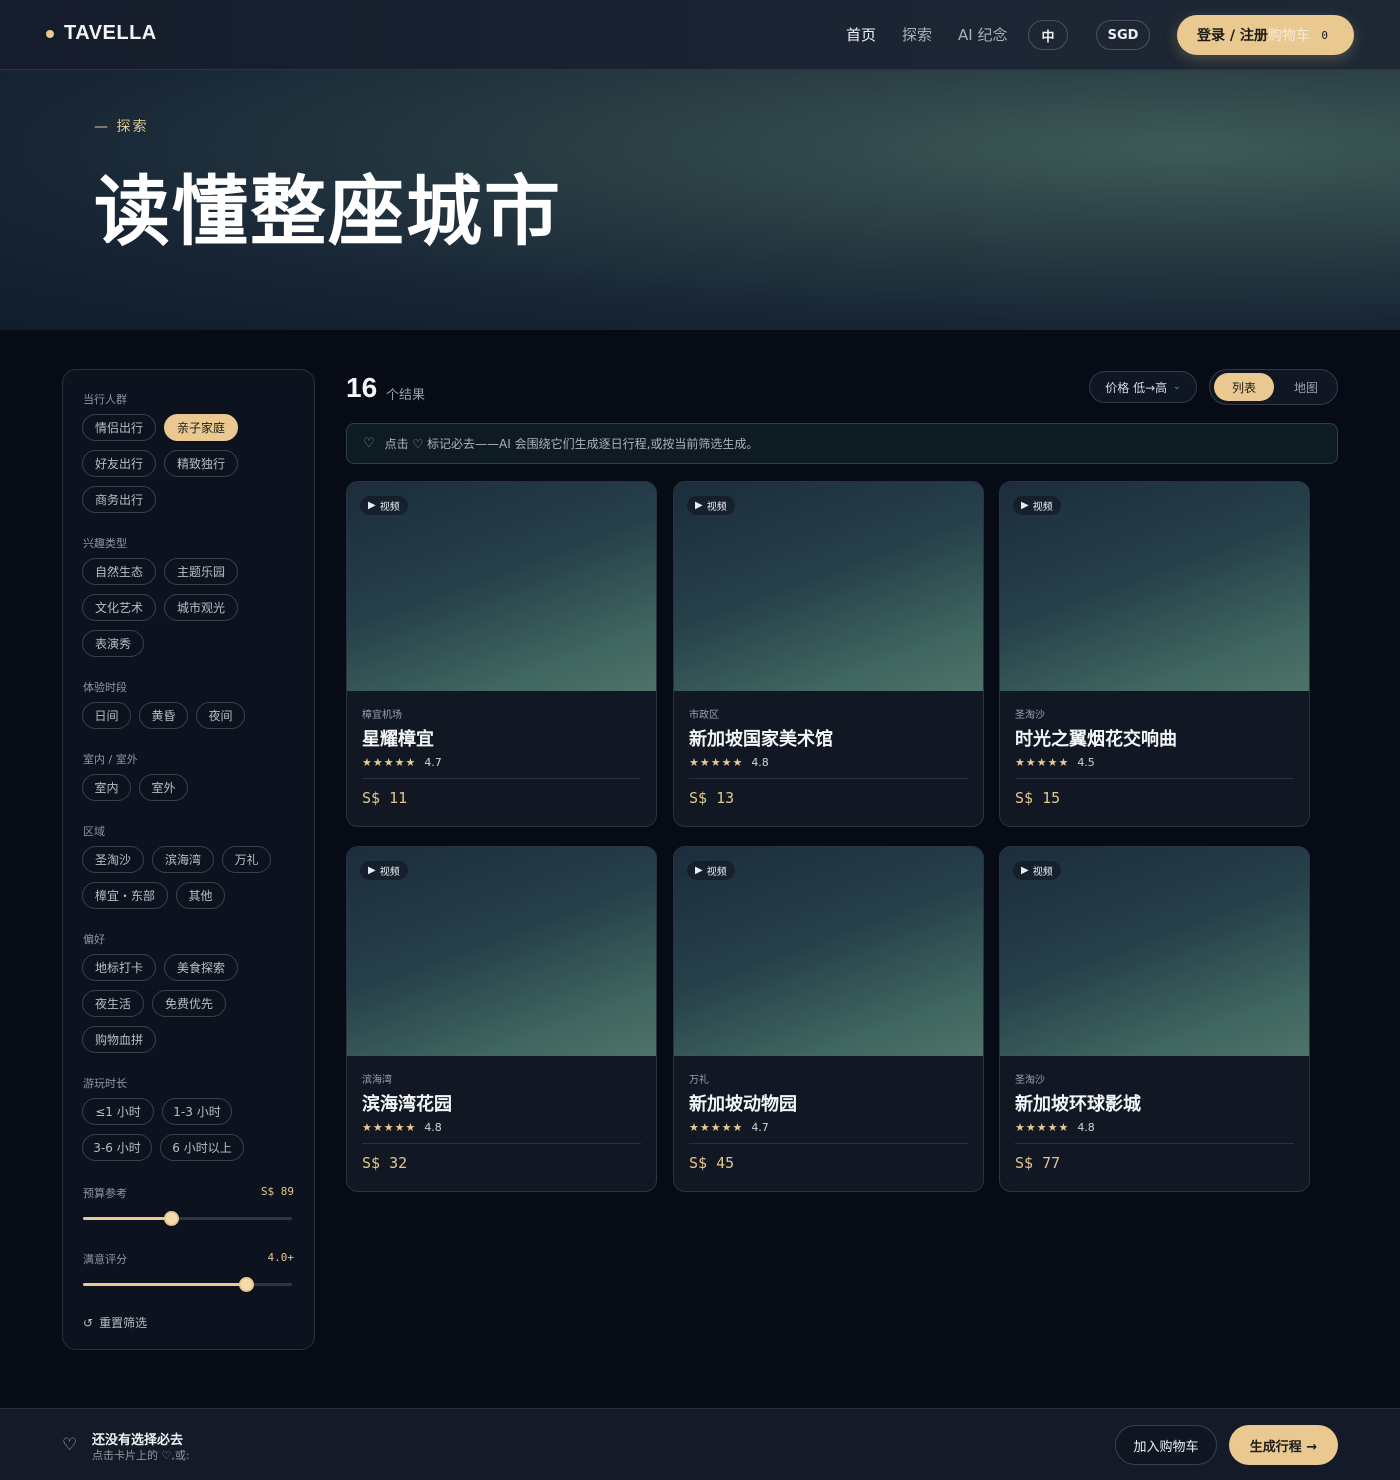  What do you see at coordinates (101, 33) in the screenshot?
I see `brand-logo: TAVELLA` at bounding box center [101, 33].